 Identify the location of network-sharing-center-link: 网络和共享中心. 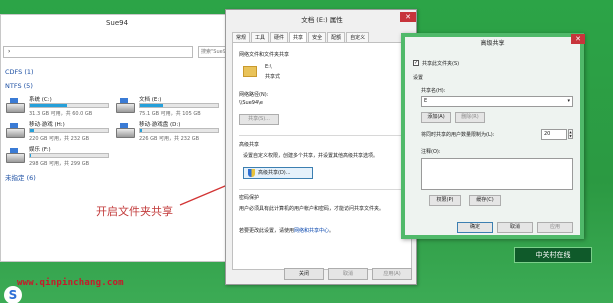
(311, 231).